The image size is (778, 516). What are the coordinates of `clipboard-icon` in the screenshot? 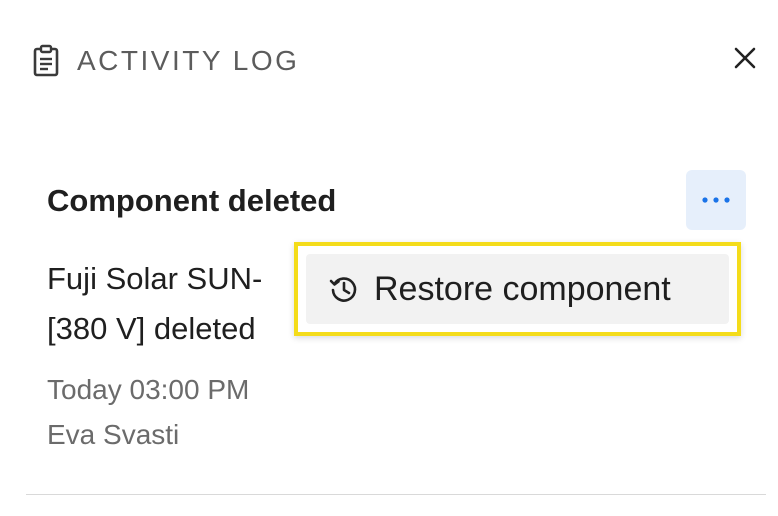 It's located at (46, 61).